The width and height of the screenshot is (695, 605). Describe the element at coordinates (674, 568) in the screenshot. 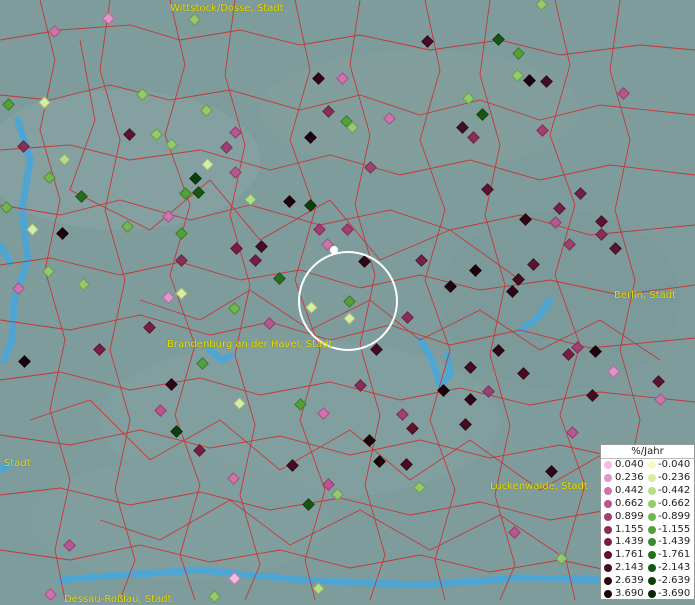

I see `legend-label-negative: -2.143` at that location.